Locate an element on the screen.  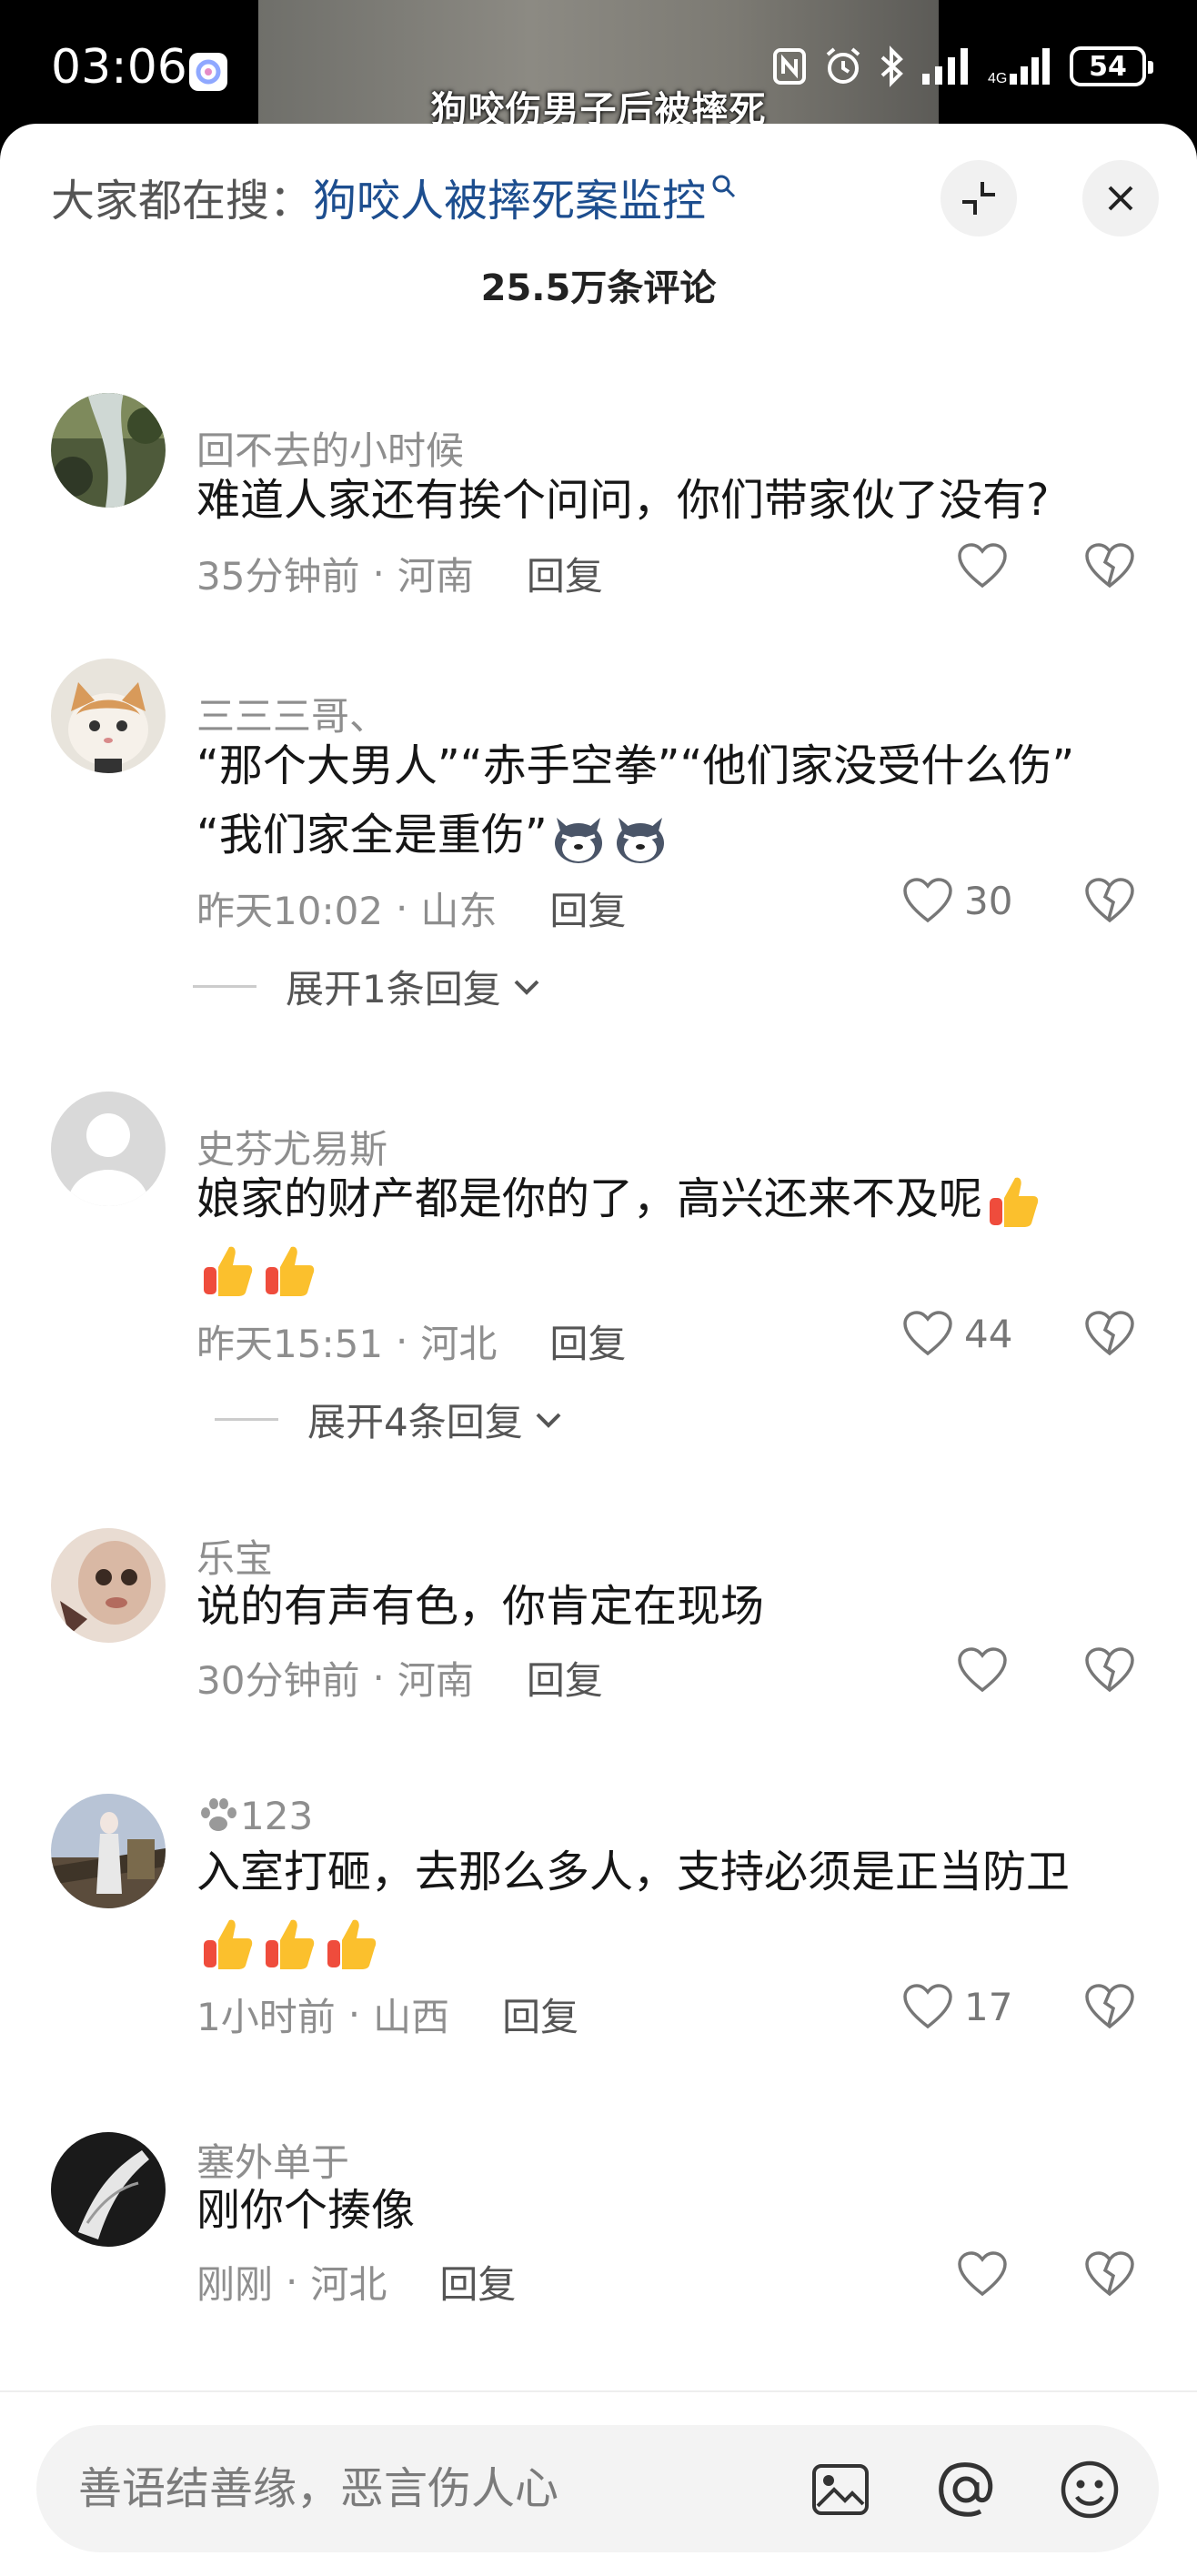
comment-location: 山西 is located at coordinates (411, 2017).